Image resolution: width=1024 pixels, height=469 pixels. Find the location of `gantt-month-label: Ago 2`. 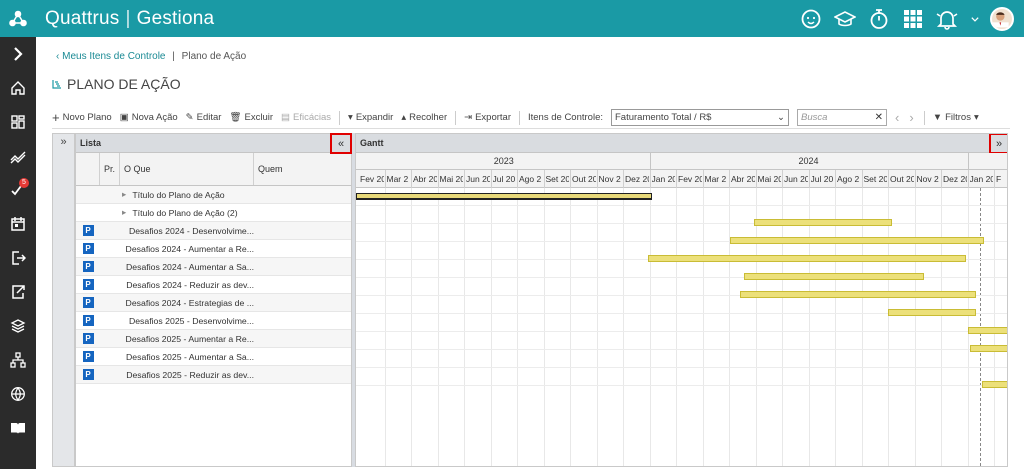

gantt-month-label: Ago 2 is located at coordinates (848, 179).